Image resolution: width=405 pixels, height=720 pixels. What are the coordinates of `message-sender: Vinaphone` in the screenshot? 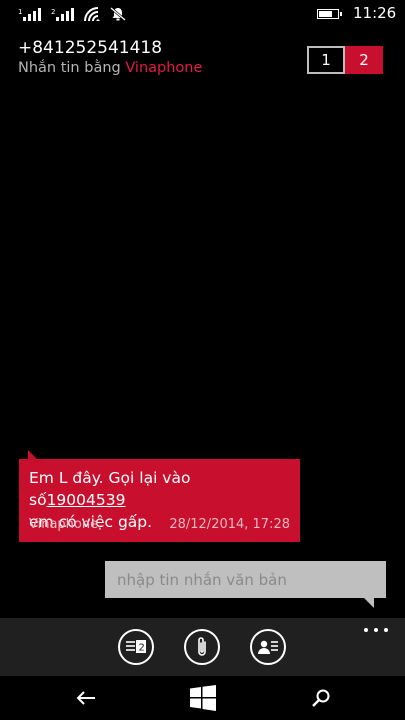 It's located at (64, 524).